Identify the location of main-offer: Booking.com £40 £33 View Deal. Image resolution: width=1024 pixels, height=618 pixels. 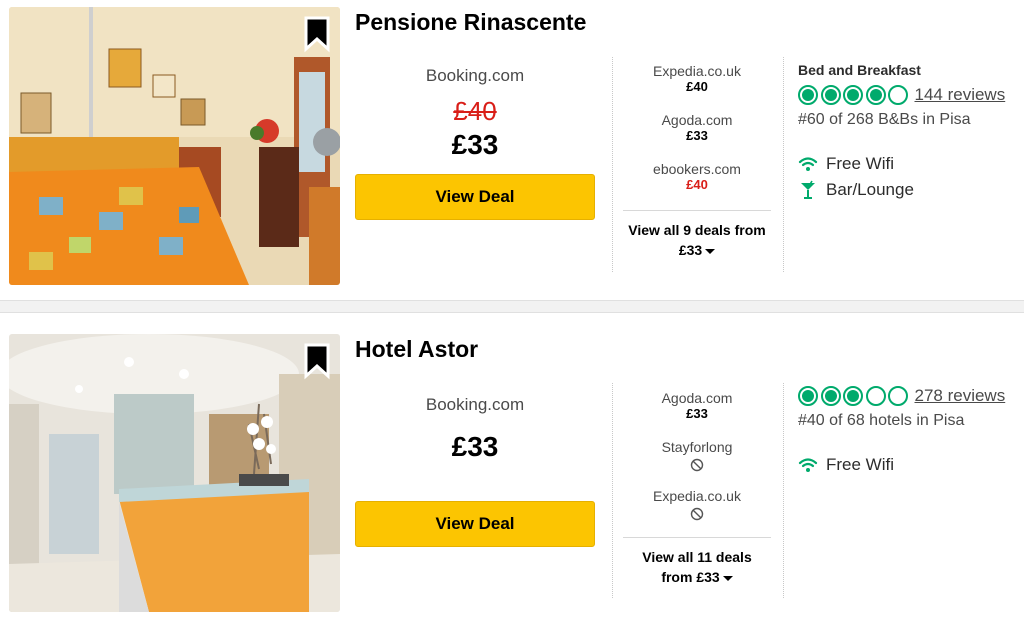
(475, 143).